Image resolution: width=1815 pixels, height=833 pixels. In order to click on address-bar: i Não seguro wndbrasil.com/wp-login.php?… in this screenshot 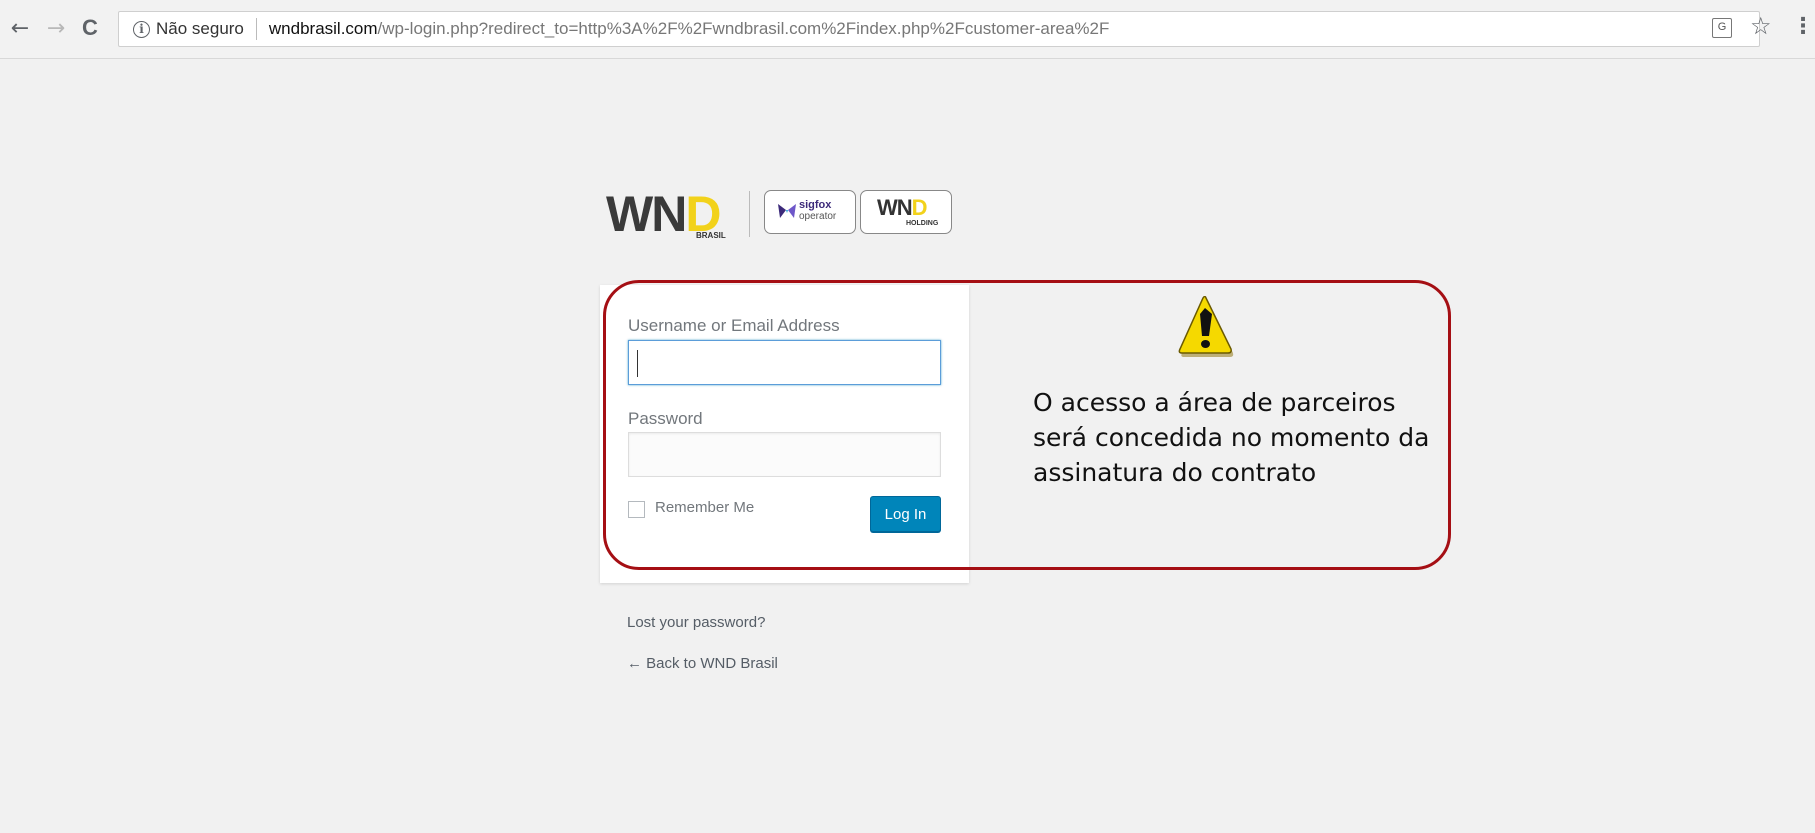, I will do `click(939, 29)`.